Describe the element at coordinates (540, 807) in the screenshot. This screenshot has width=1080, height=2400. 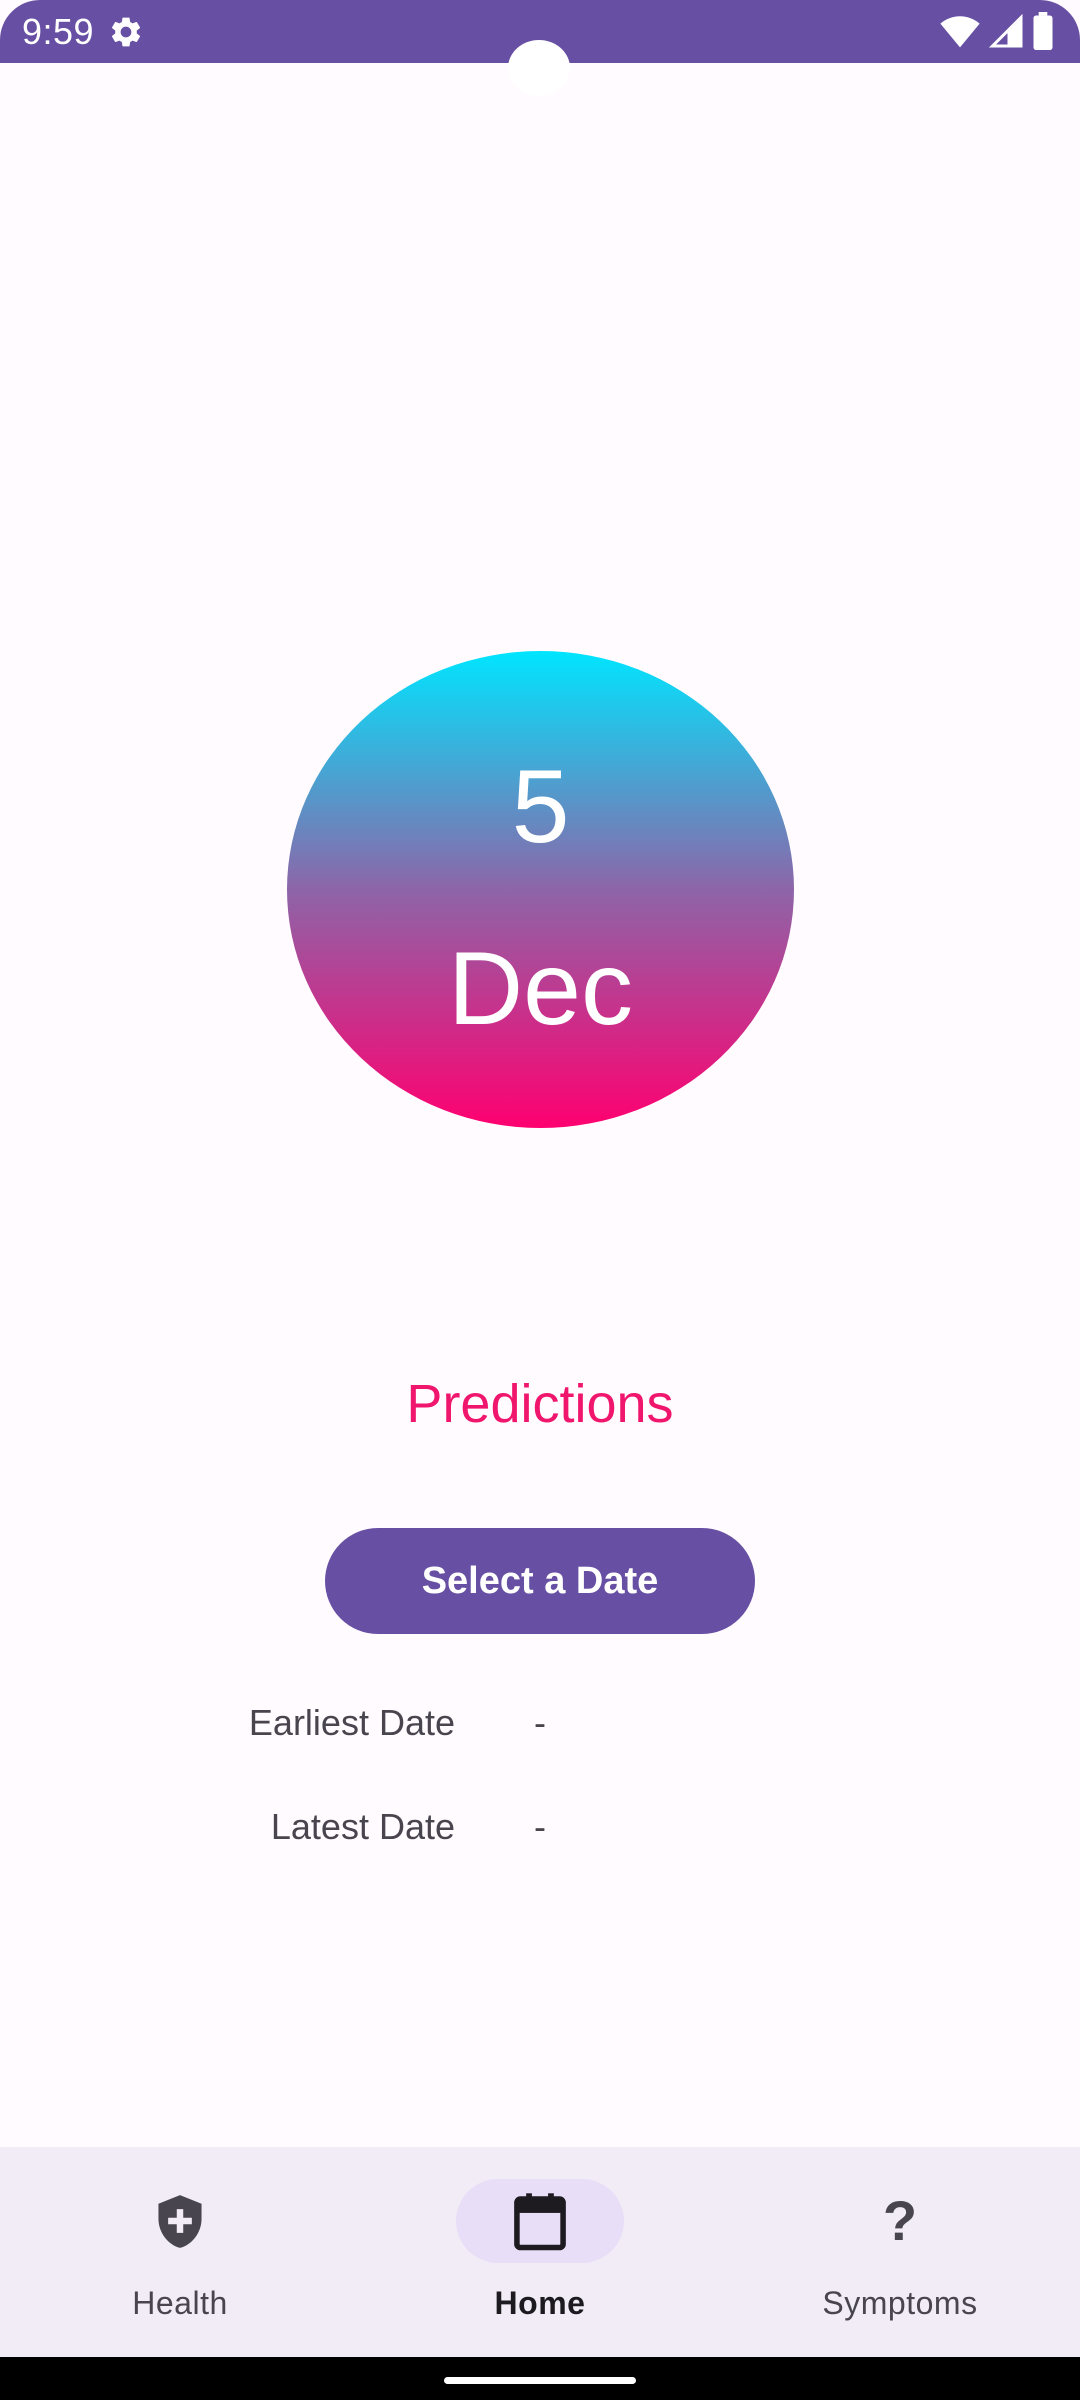
I see `date-day: 5` at that location.